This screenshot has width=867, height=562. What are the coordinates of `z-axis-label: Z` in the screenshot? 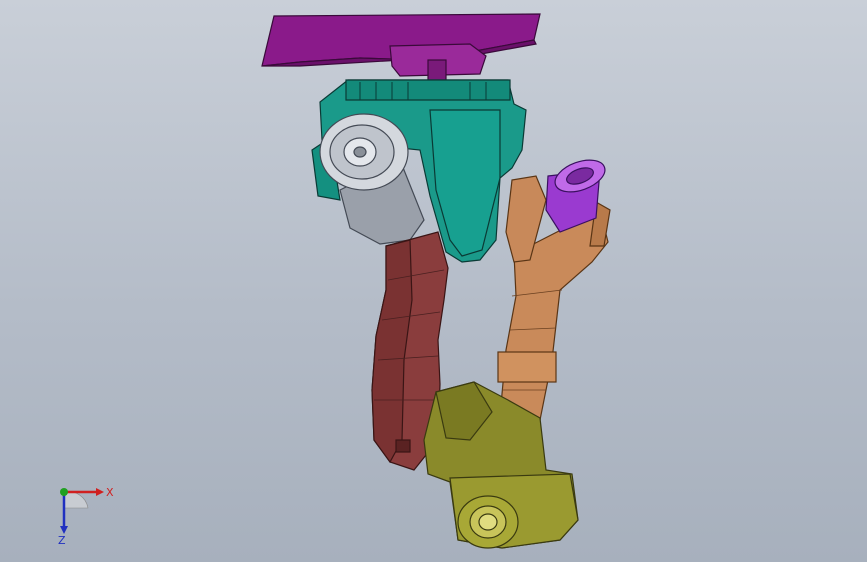 It's located at (62, 540).